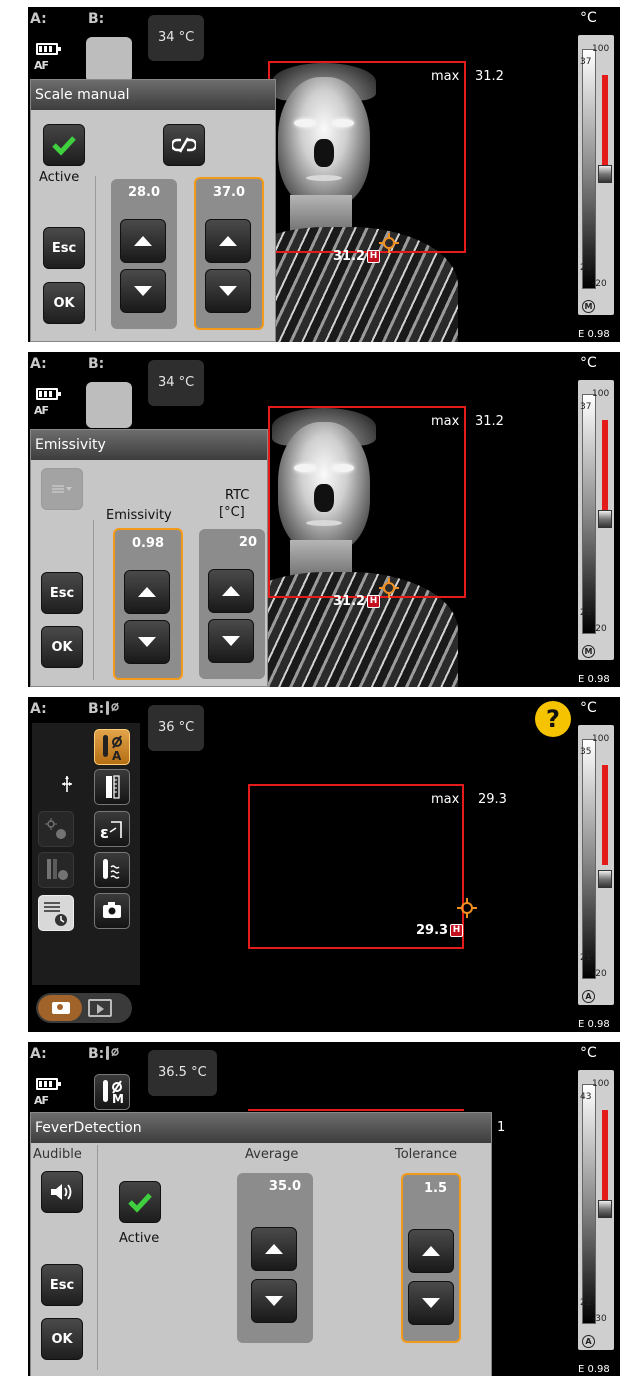 This screenshot has height=1376, width=632. Describe the element at coordinates (357, 601) in the screenshot. I see `hotspot-label: 31.2 H` at that location.